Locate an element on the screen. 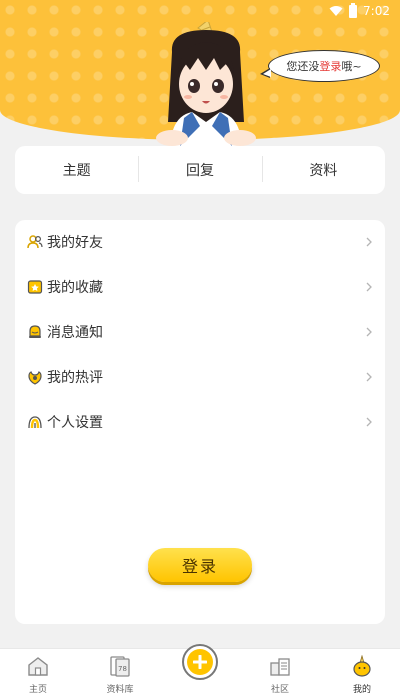 This screenshot has height=700, width=400. svg-text: 78 is located at coordinates (122, 669).